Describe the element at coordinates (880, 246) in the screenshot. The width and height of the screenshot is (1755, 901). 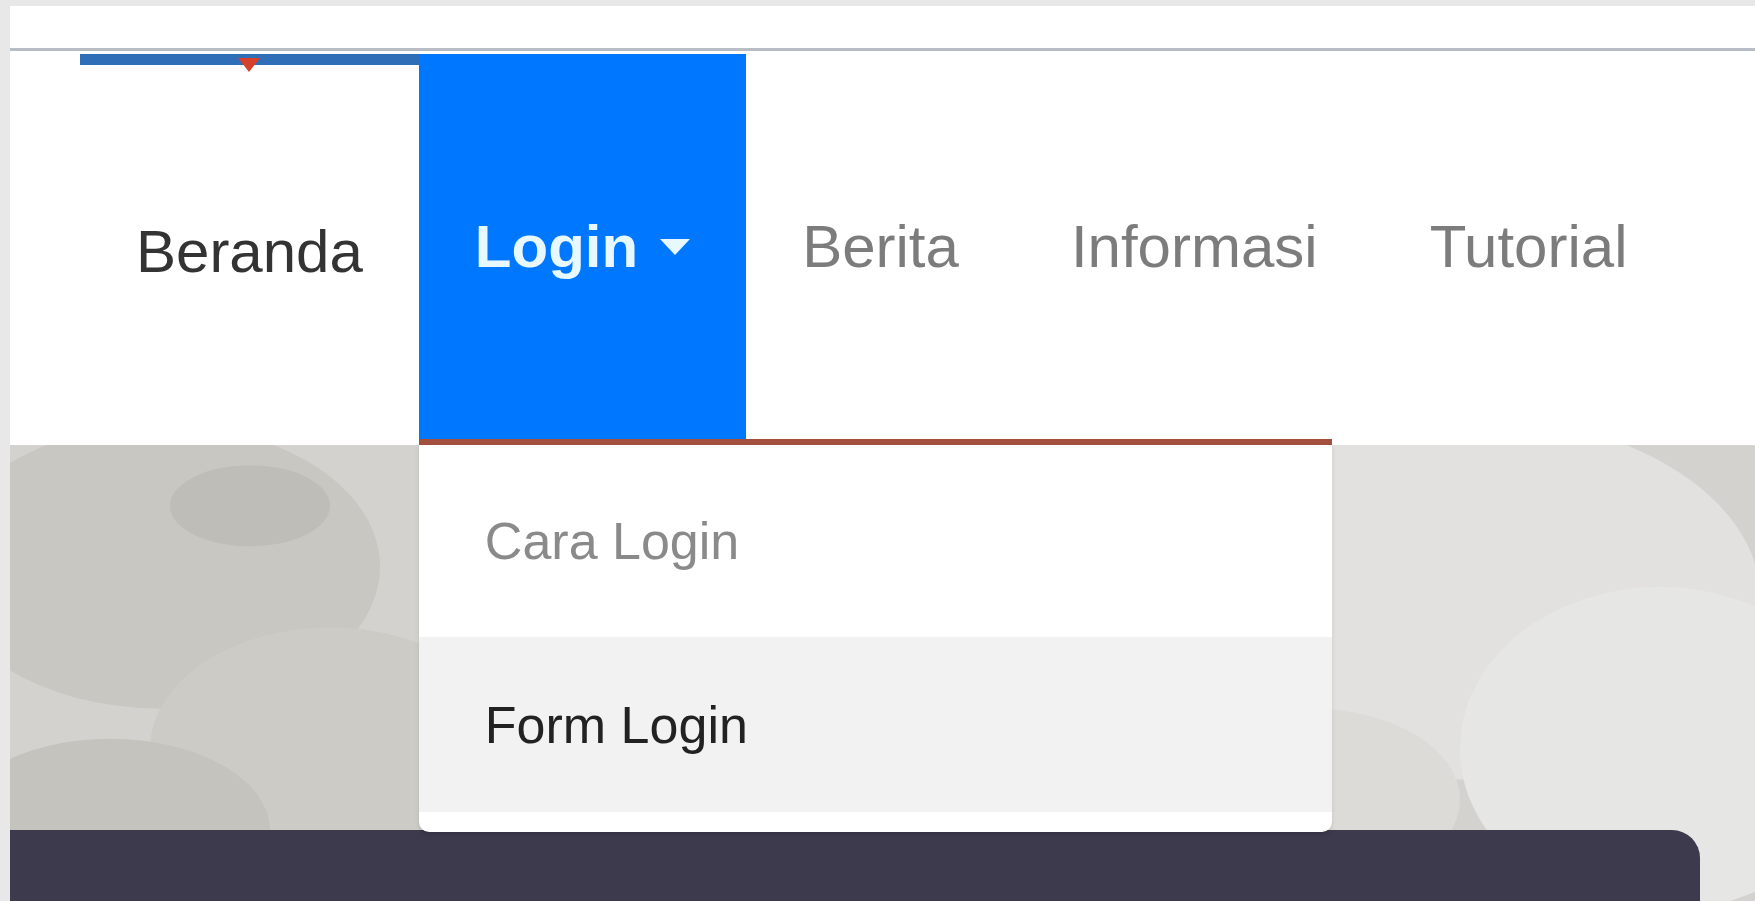
I see `nav-item: Berita` at that location.